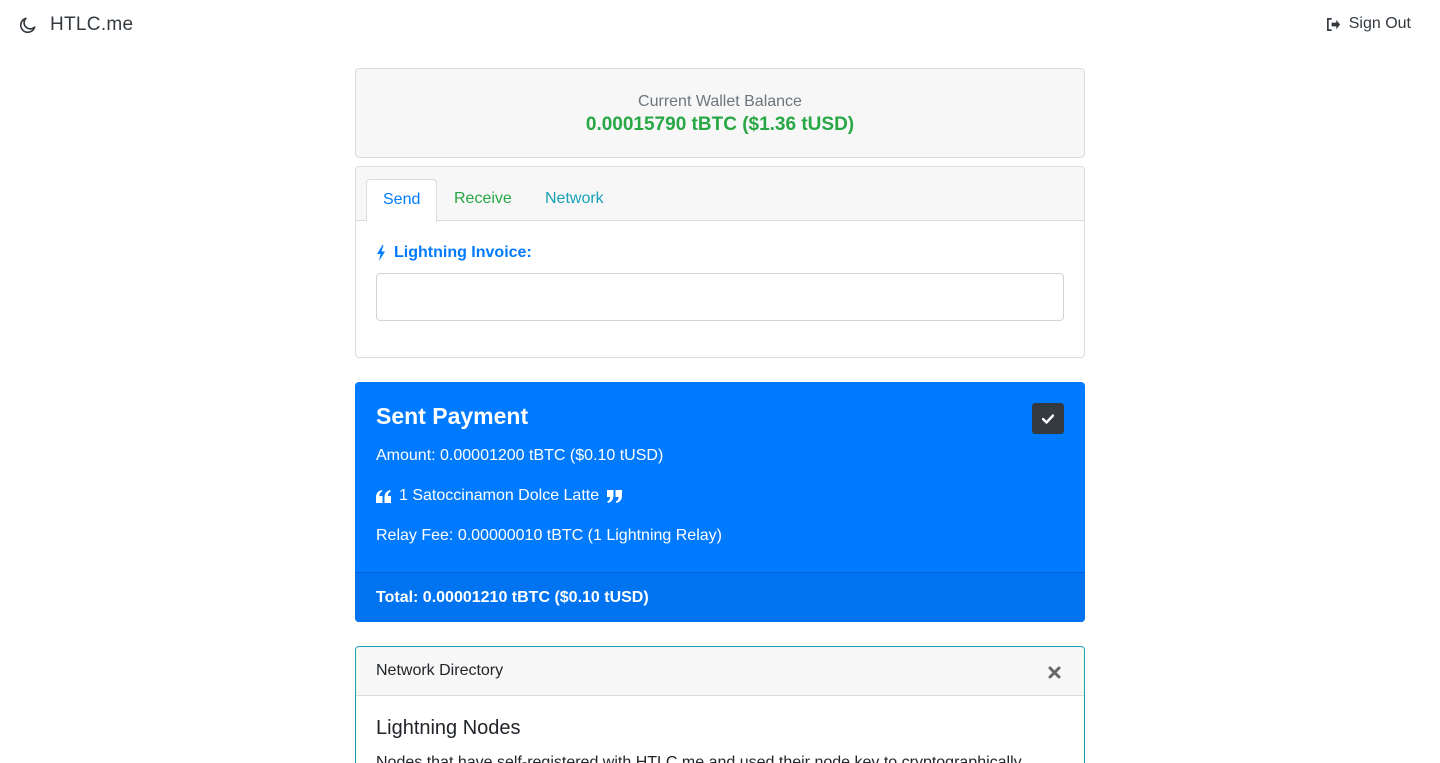 Image resolution: width=1440 pixels, height=763 pixels. What do you see at coordinates (440, 670) in the screenshot?
I see `network-directory-title: Network Directory` at bounding box center [440, 670].